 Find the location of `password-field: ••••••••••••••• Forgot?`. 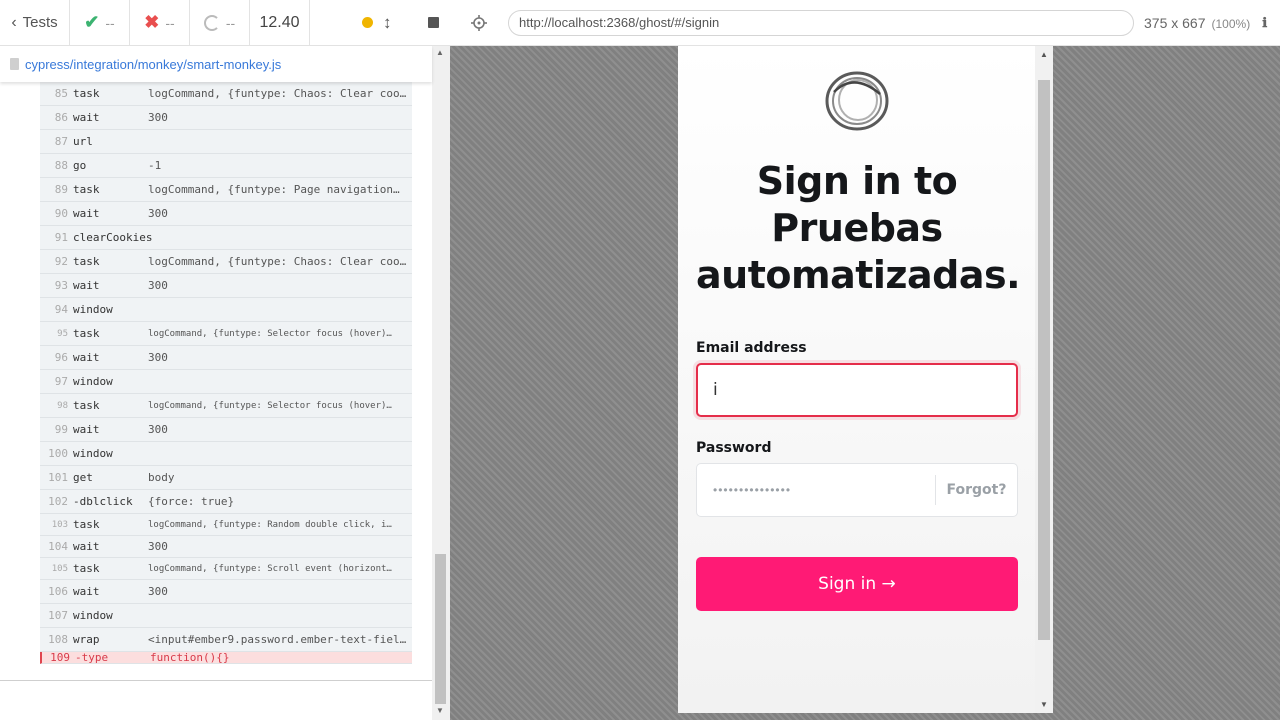

password-field: ••••••••••••••• Forgot? is located at coordinates (857, 490).